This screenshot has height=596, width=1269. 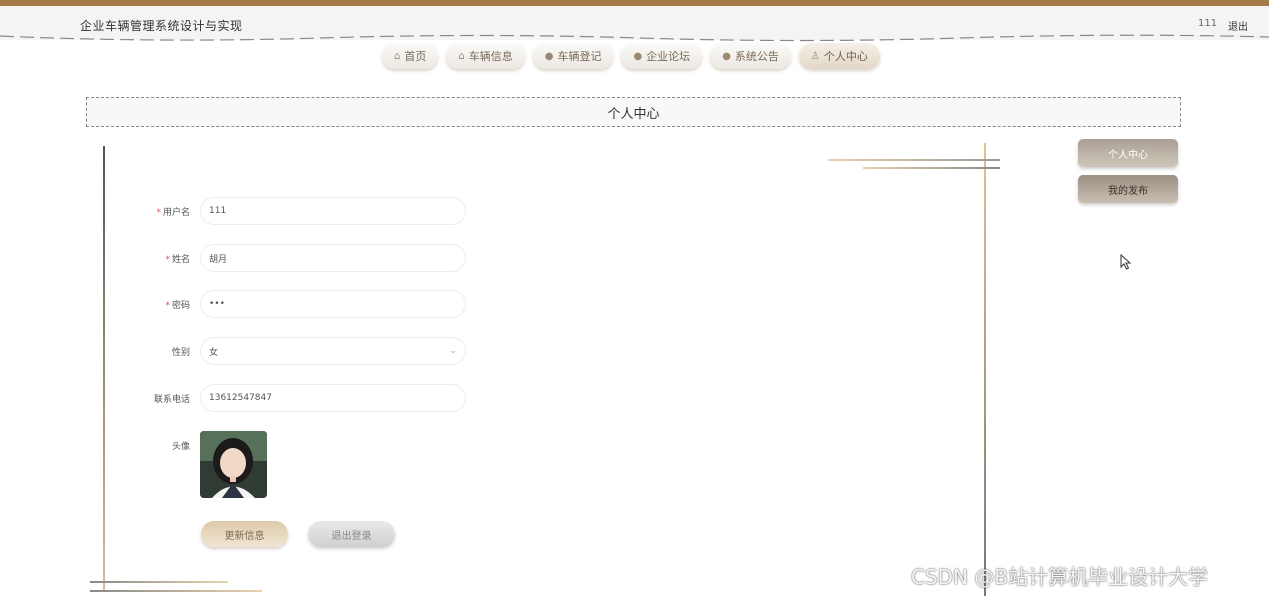 I want to click on username-label: 用户名, so click(x=176, y=212).